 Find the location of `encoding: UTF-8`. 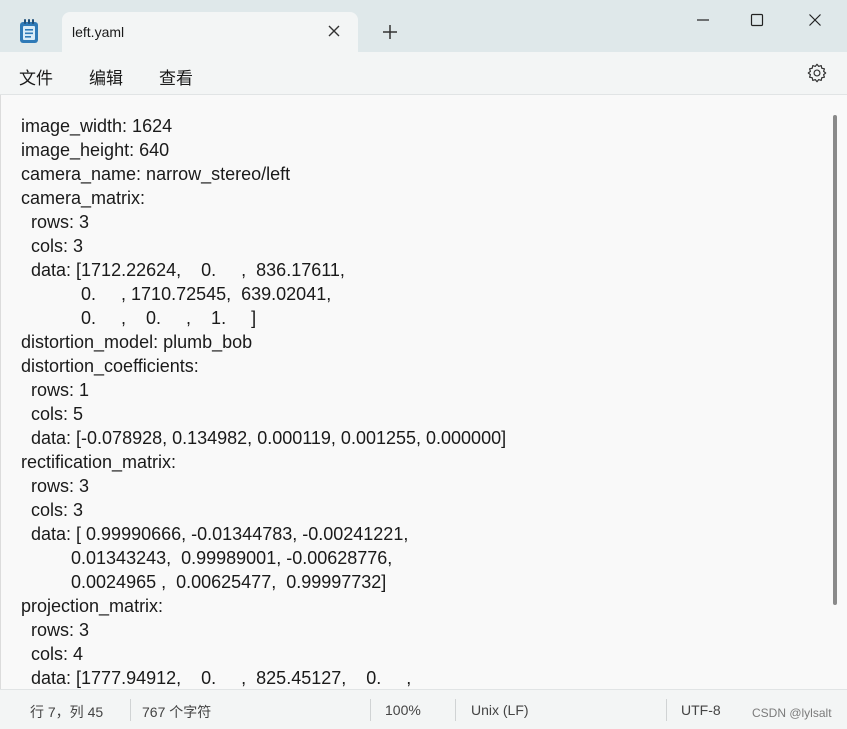

encoding: UTF-8 is located at coordinates (701, 710).